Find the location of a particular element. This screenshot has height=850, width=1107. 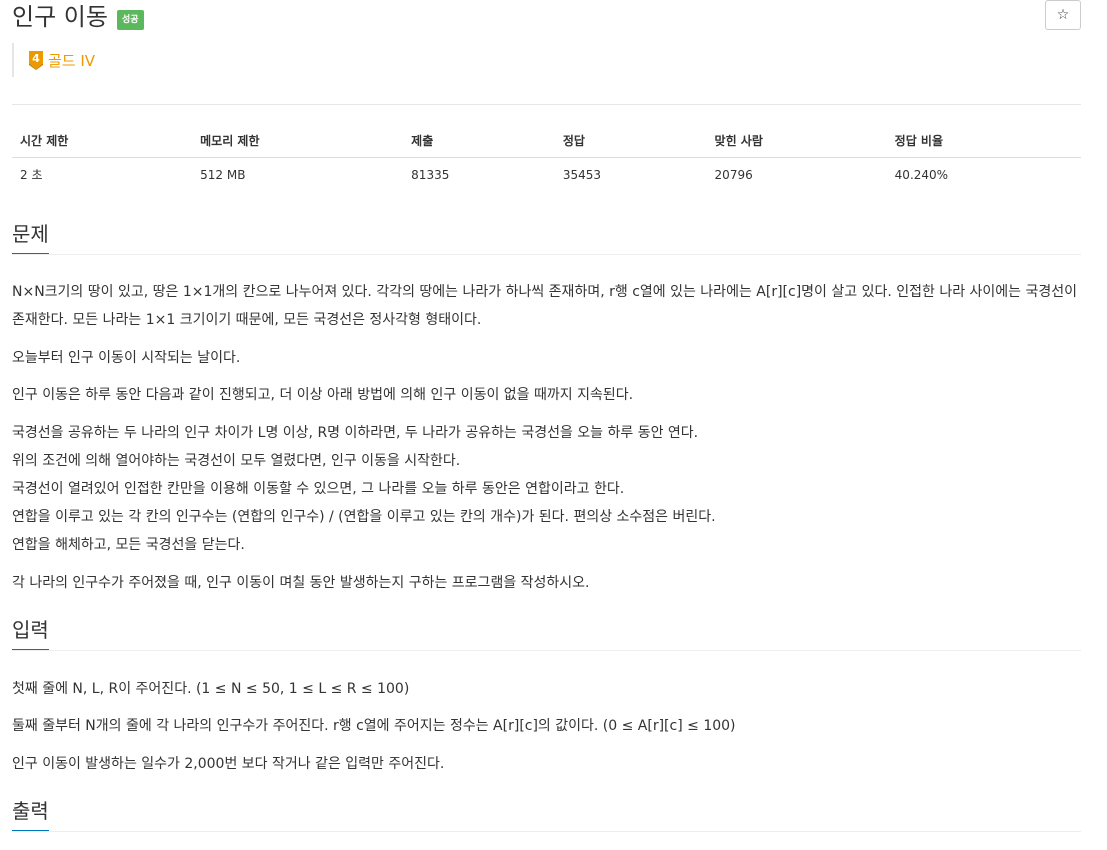

output-heading: 출력 is located at coordinates (30, 814).